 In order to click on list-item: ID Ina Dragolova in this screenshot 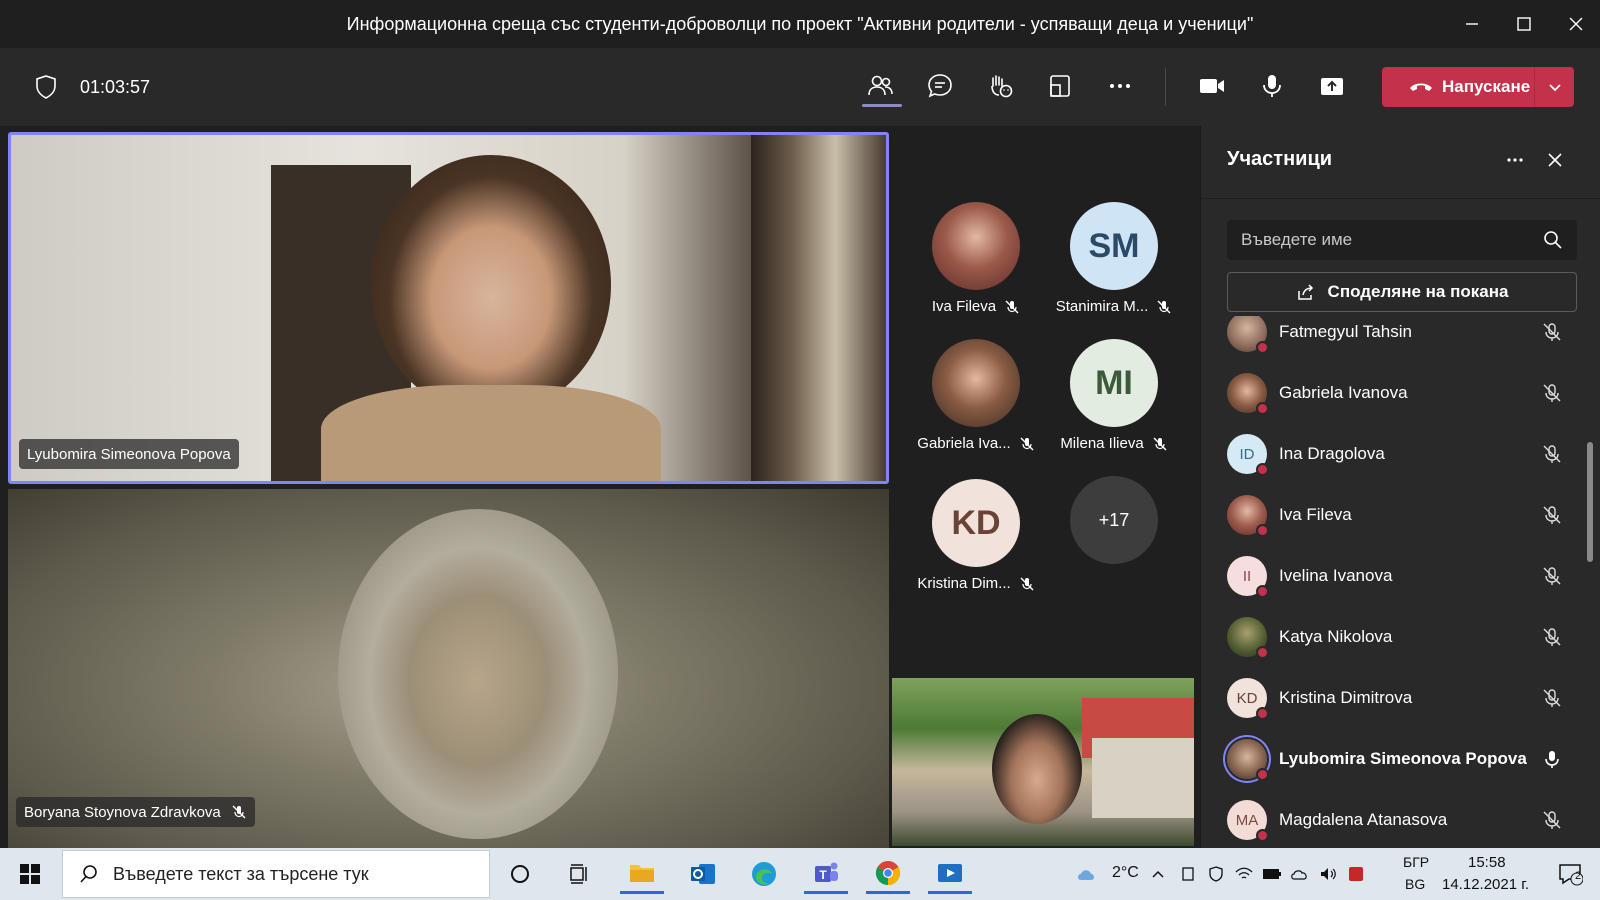, I will do `click(1397, 454)`.